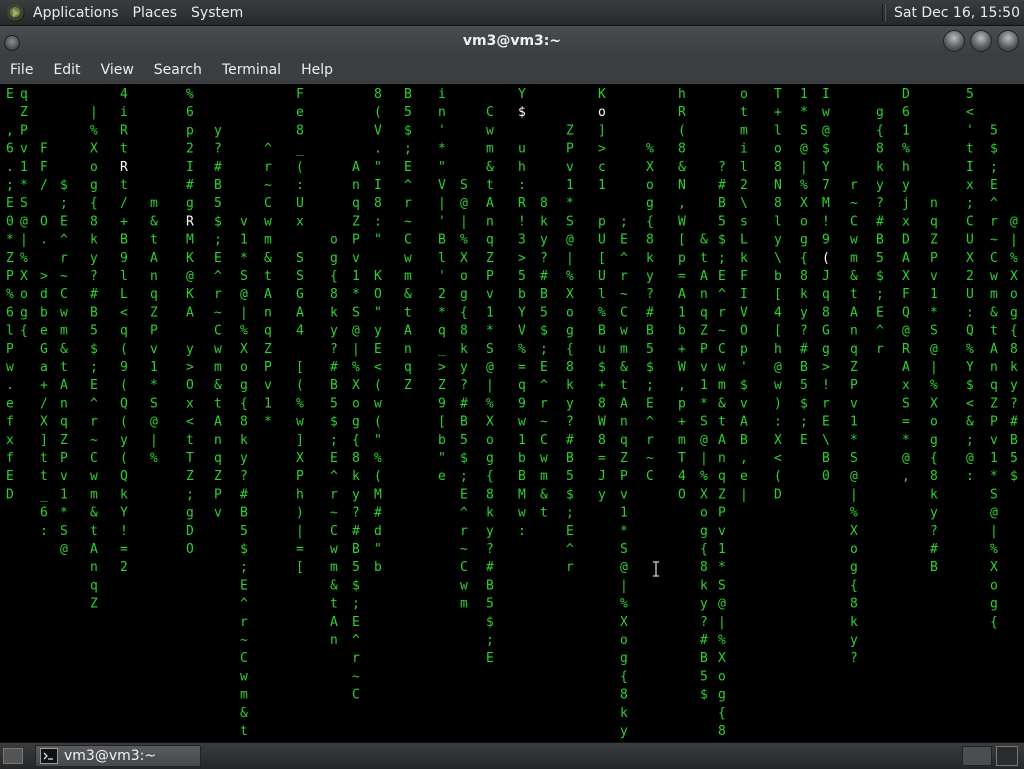  What do you see at coordinates (124, 258) in the screenshot?
I see `matrix-glyph: 9` at bounding box center [124, 258].